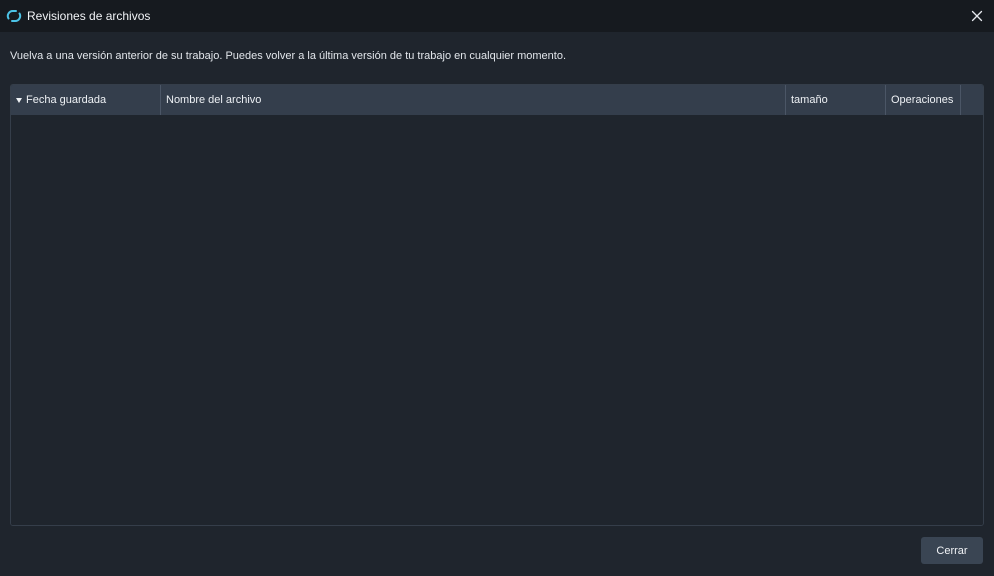 Image resolution: width=994 pixels, height=576 pixels. I want to click on column-header-operaciones: Operaciones, so click(923, 100).